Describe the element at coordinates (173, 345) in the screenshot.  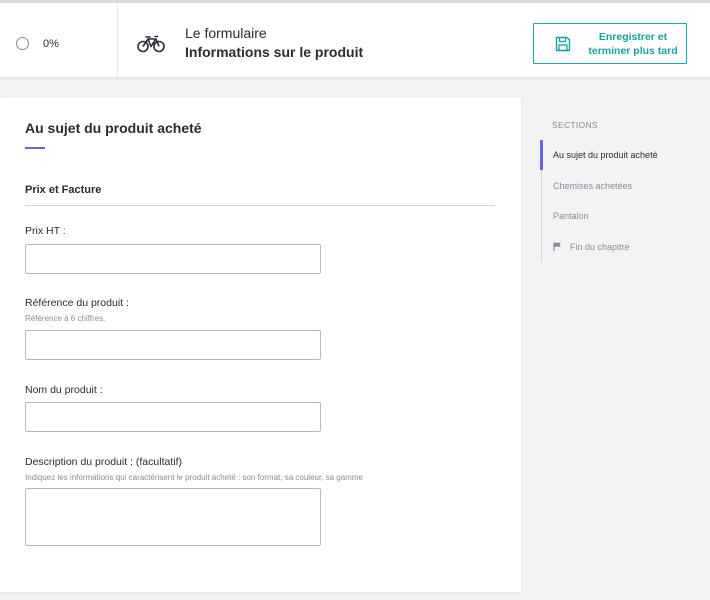
I see `product-reference-input` at that location.